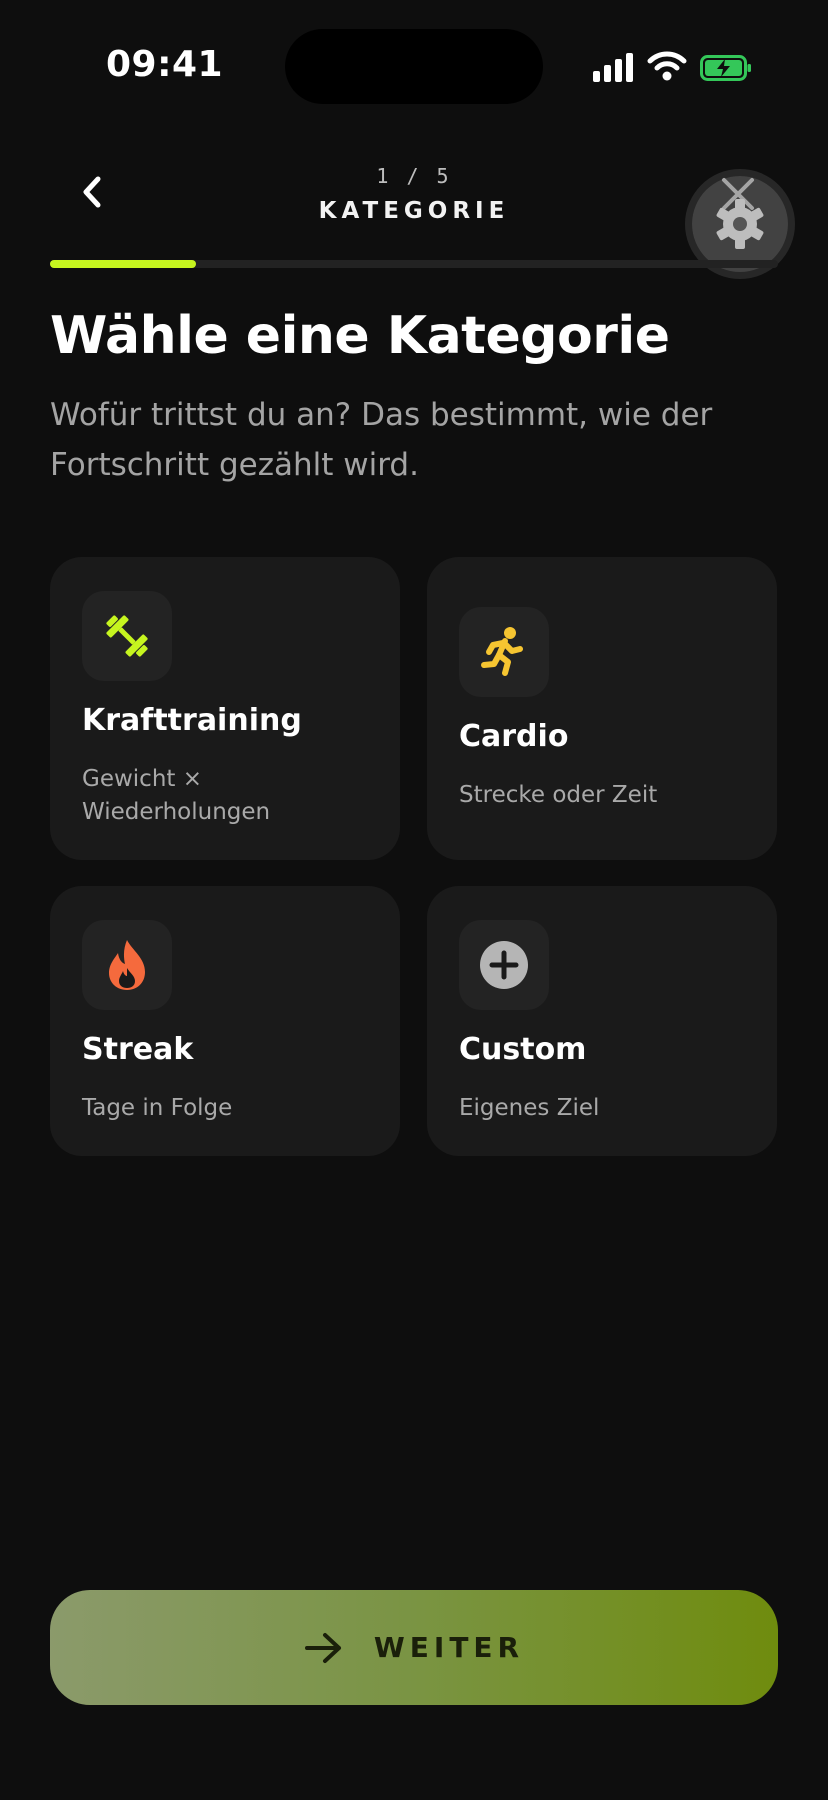 This screenshot has width=828, height=1800. What do you see at coordinates (529, 1108) in the screenshot?
I see `category-description: Eigenes Ziel` at bounding box center [529, 1108].